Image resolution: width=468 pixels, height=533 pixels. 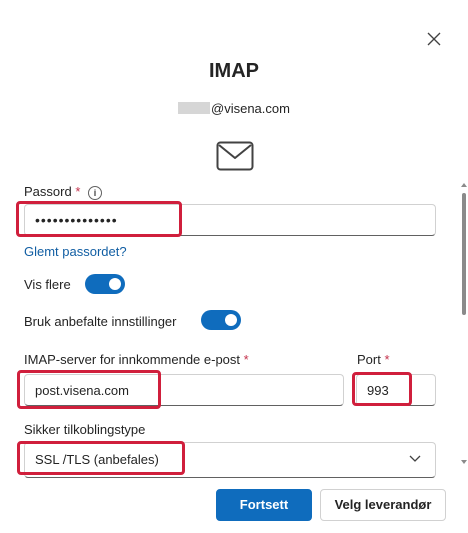 What do you see at coordinates (396, 390) in the screenshot?
I see `port-input` at bounding box center [396, 390].